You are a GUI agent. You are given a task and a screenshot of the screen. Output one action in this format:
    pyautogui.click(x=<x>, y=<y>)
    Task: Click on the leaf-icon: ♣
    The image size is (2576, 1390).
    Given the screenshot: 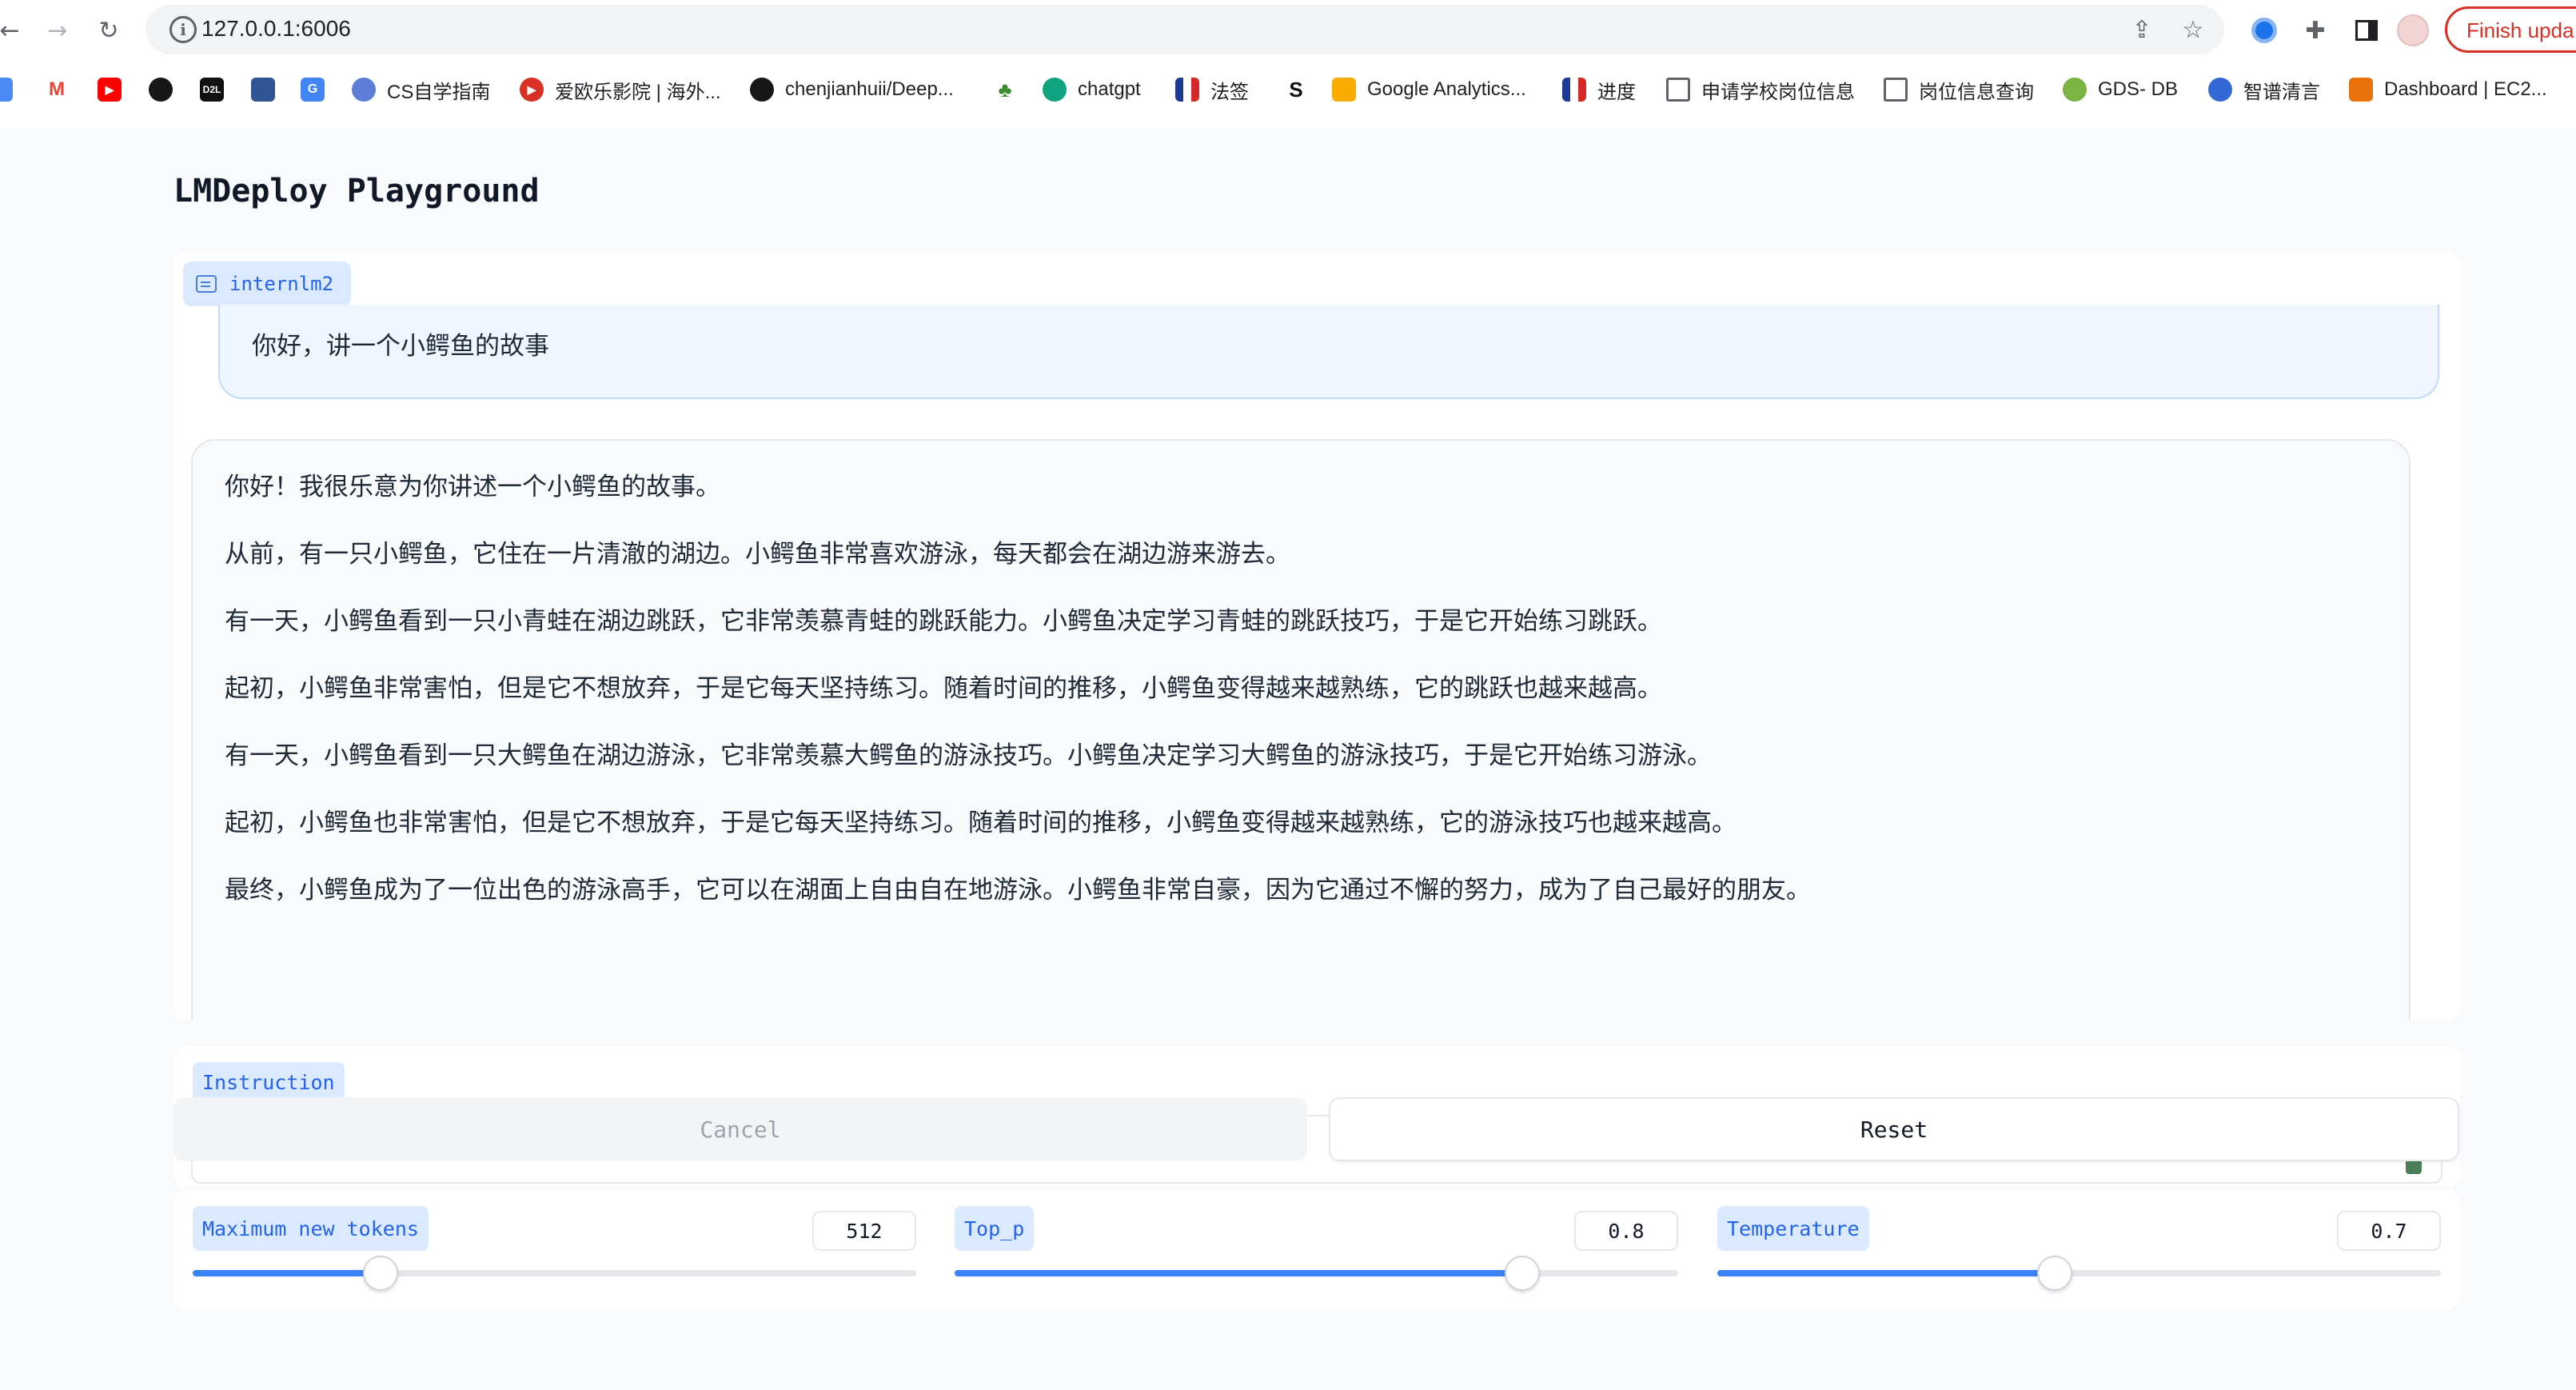 What is the action you would take?
    pyautogui.click(x=1005, y=90)
    